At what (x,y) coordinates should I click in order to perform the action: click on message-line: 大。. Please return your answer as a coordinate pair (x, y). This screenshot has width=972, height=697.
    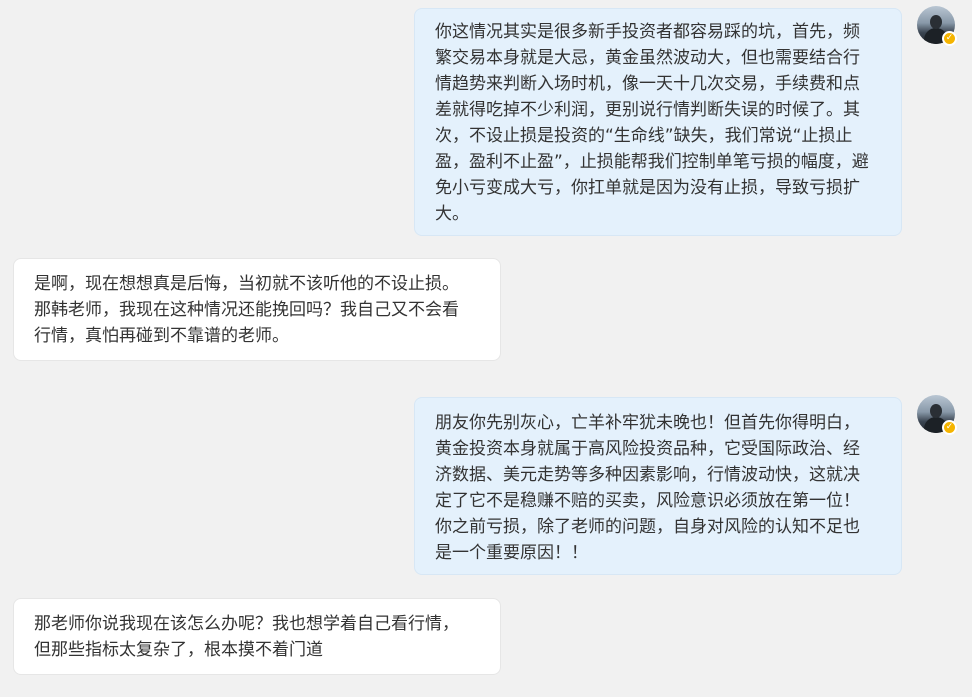
    Looking at the image, I should click on (452, 214).